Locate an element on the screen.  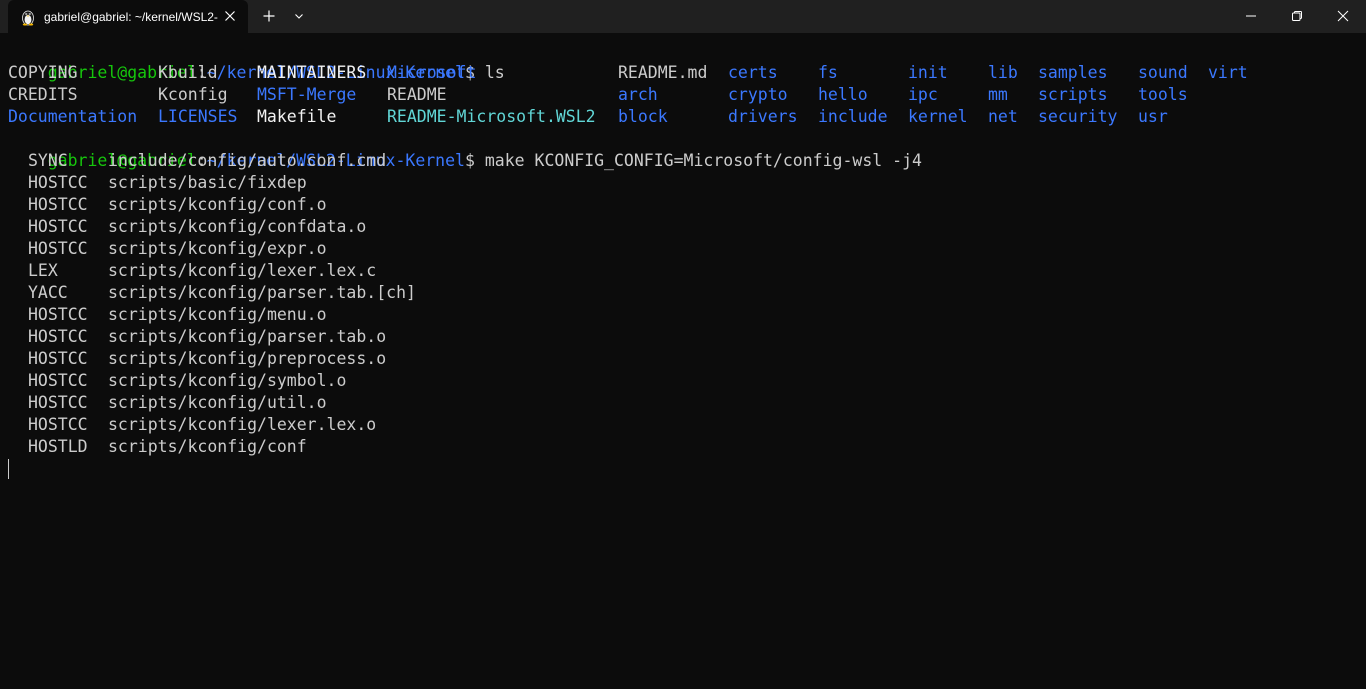
ls-entry: usr is located at coordinates (1153, 116).